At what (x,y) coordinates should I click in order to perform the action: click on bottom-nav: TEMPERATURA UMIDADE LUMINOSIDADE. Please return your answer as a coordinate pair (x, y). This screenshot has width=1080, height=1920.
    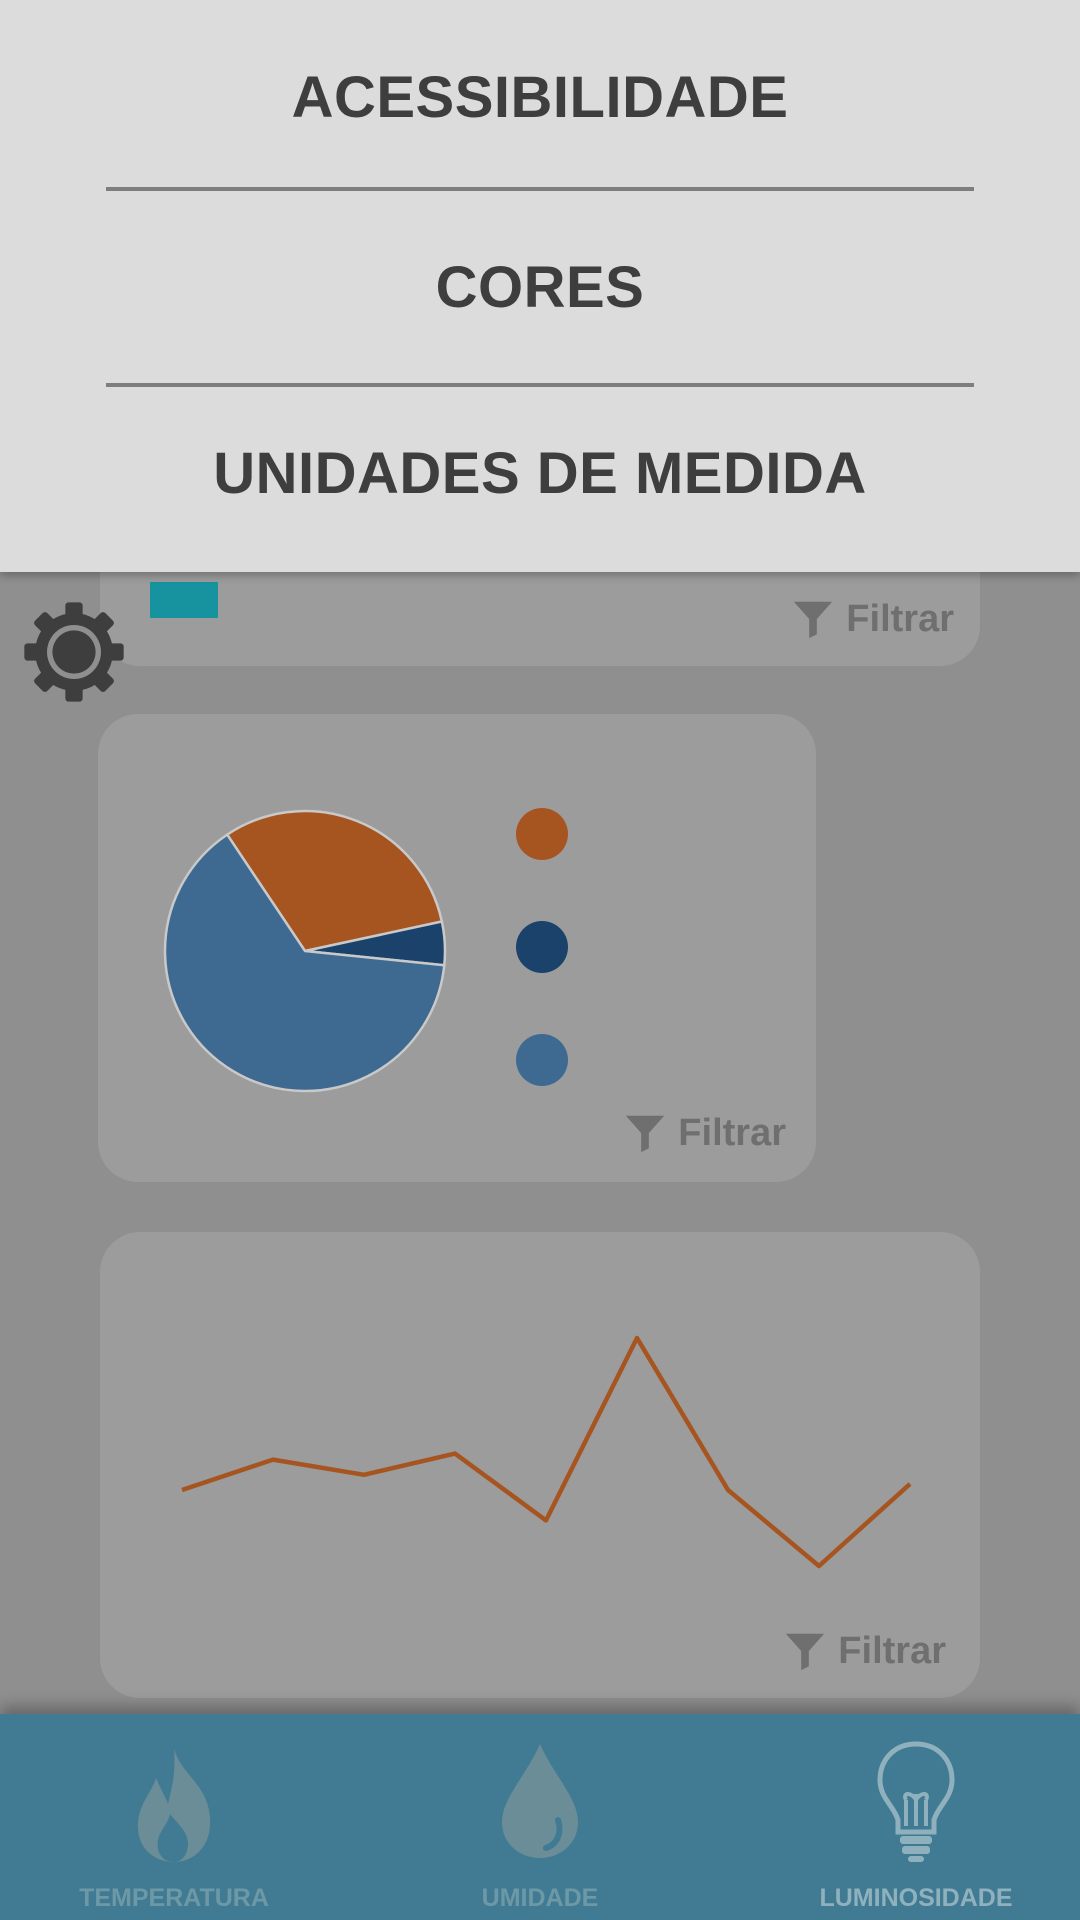
    Looking at the image, I should click on (540, 1817).